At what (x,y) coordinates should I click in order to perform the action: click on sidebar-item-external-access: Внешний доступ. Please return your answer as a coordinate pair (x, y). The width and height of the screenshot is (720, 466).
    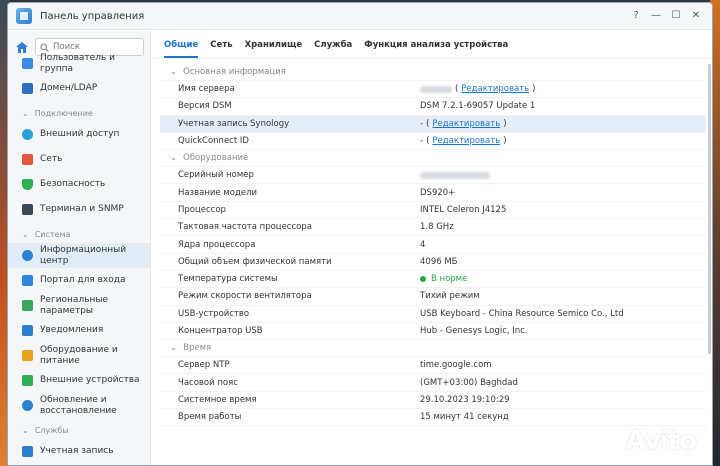
    Looking at the image, I should click on (79, 134).